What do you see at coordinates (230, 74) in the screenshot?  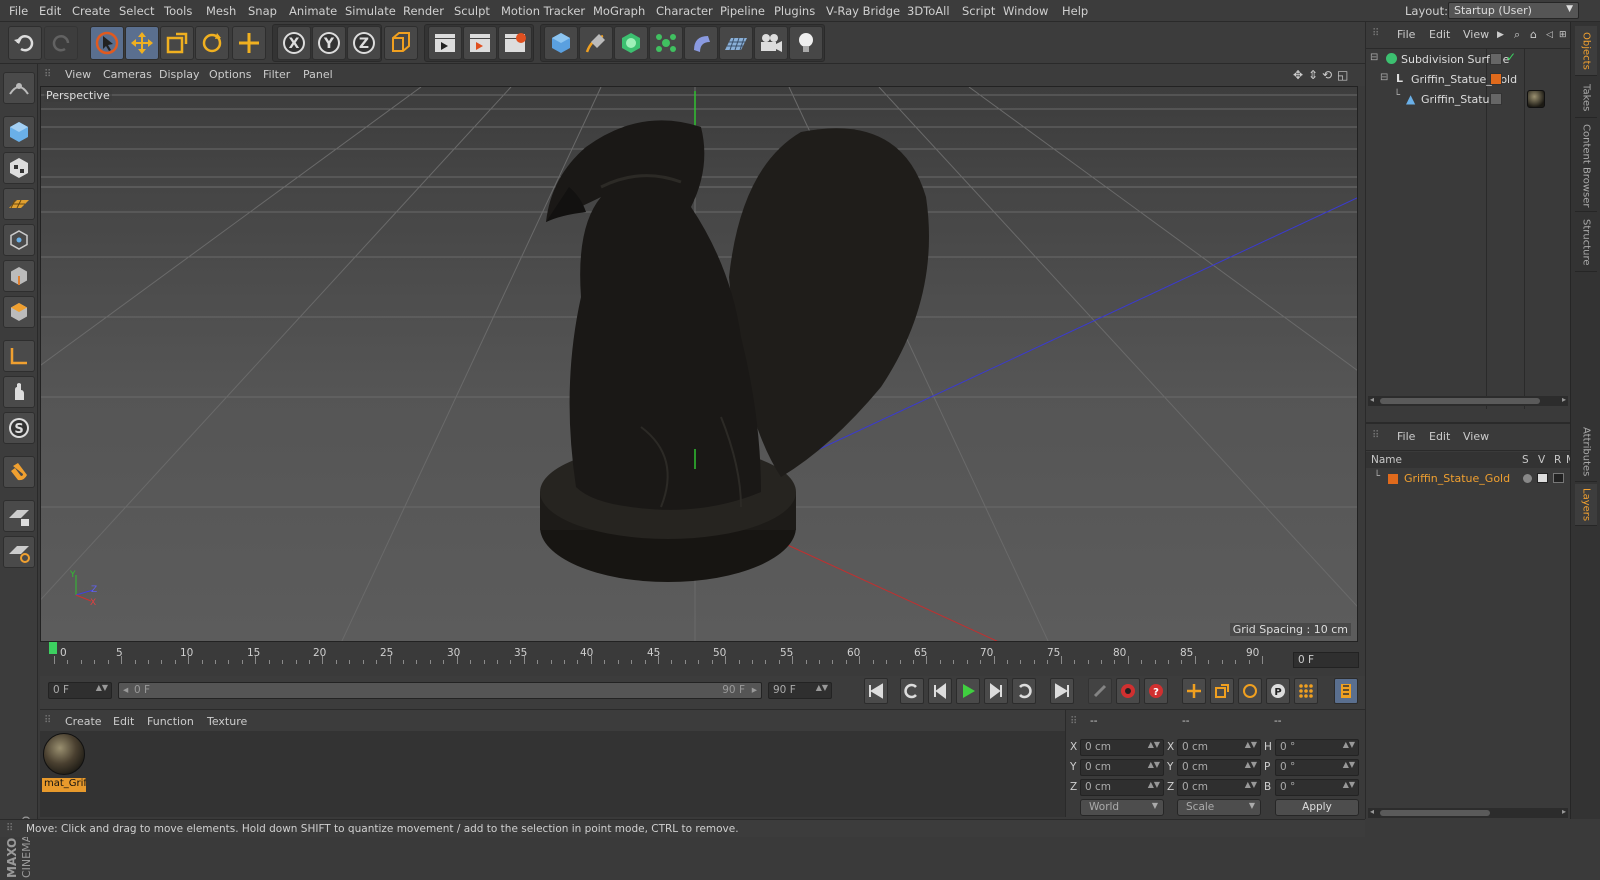 I see `viewport-menu-options: Options` at bounding box center [230, 74].